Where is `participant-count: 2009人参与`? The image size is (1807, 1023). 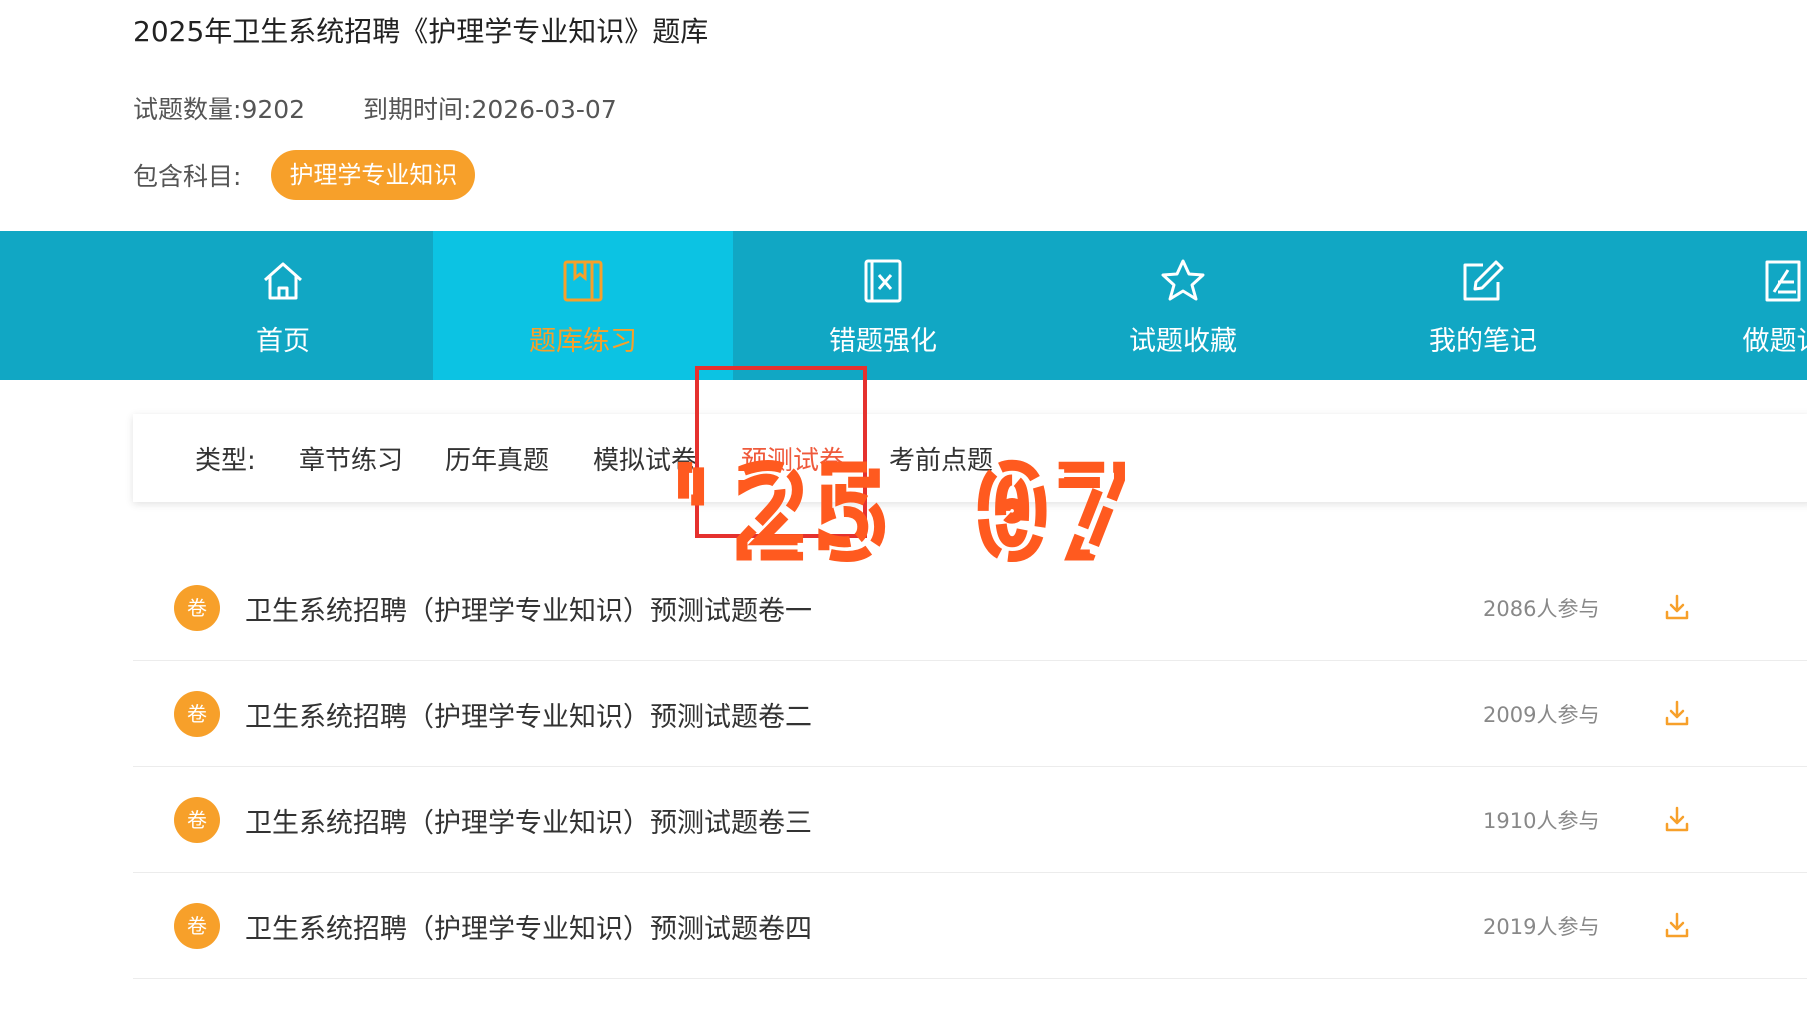 participant-count: 2009人参与 is located at coordinates (1541, 715).